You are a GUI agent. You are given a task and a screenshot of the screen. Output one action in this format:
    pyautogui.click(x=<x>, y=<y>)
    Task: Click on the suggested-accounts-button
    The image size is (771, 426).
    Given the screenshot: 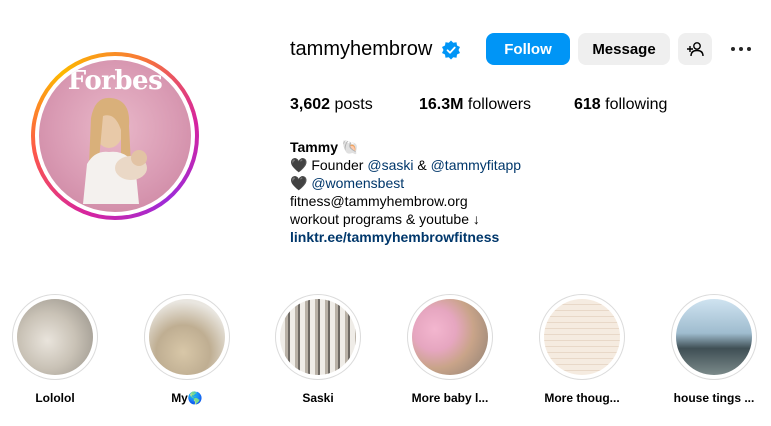 What is the action you would take?
    pyautogui.click(x=695, y=49)
    